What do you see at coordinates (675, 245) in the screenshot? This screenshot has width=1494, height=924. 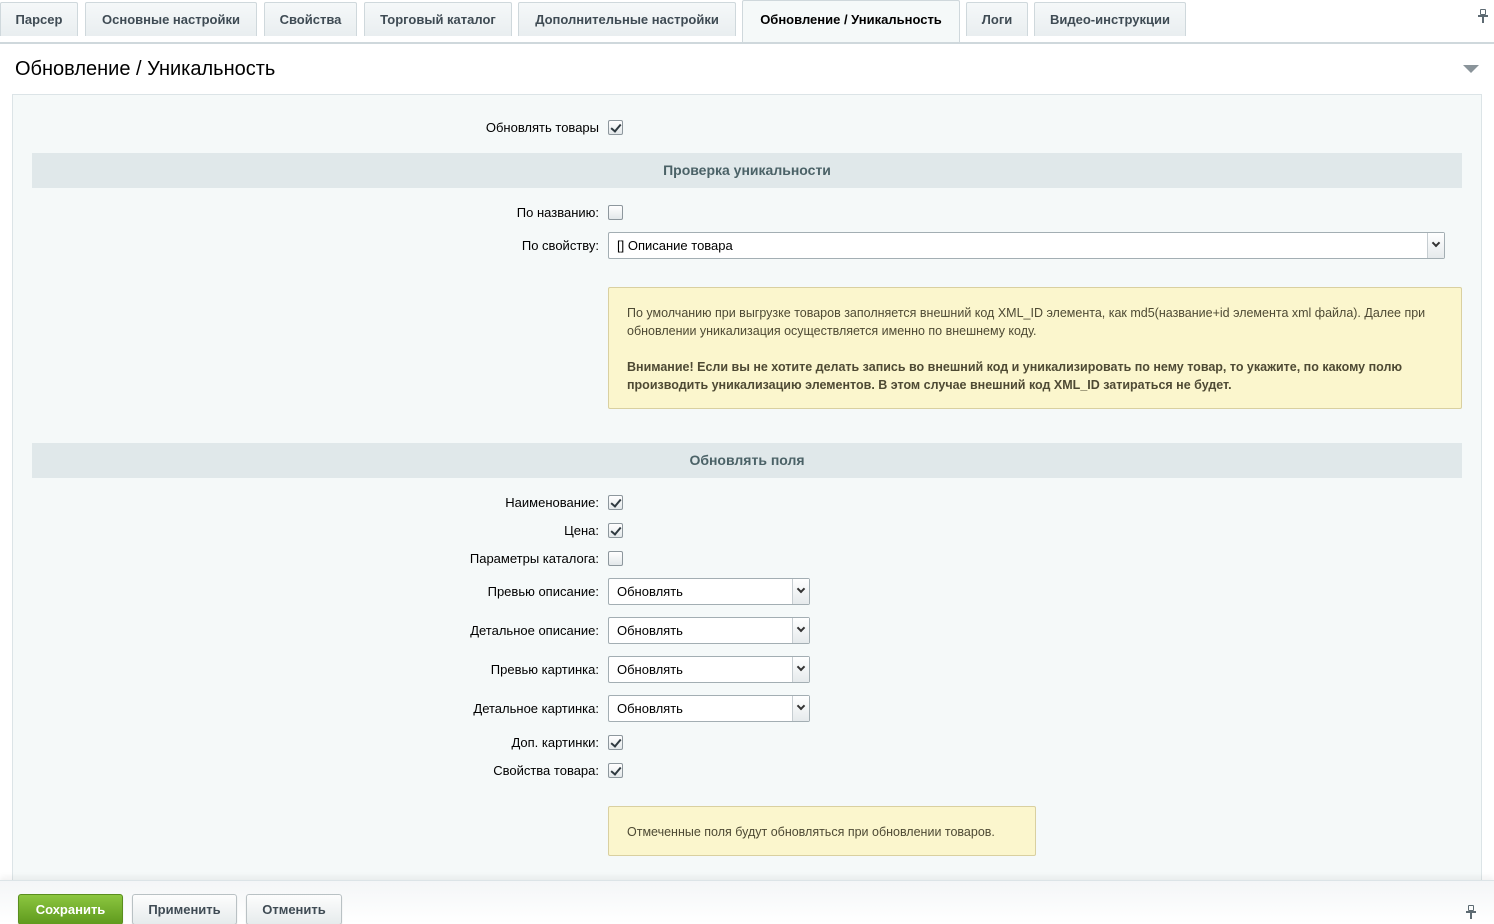 I see `by-property-value: [] Описание товара` at bounding box center [675, 245].